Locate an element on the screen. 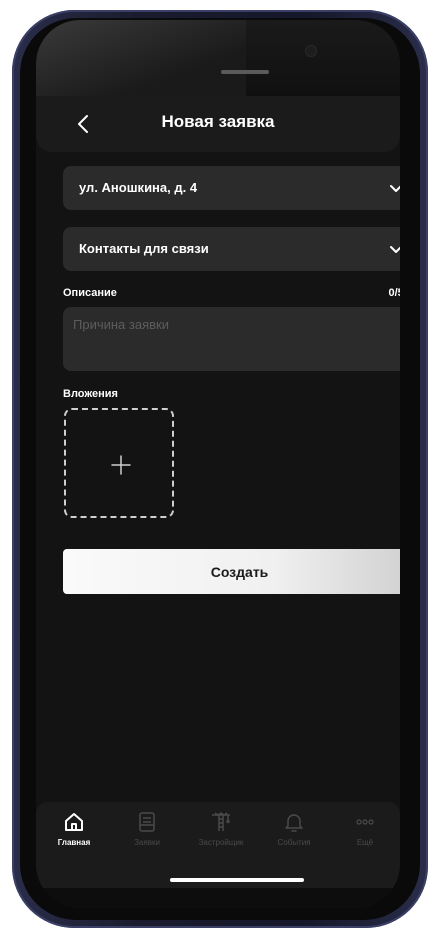 The height and width of the screenshot is (936, 439). bell-icon is located at coordinates (294, 823).